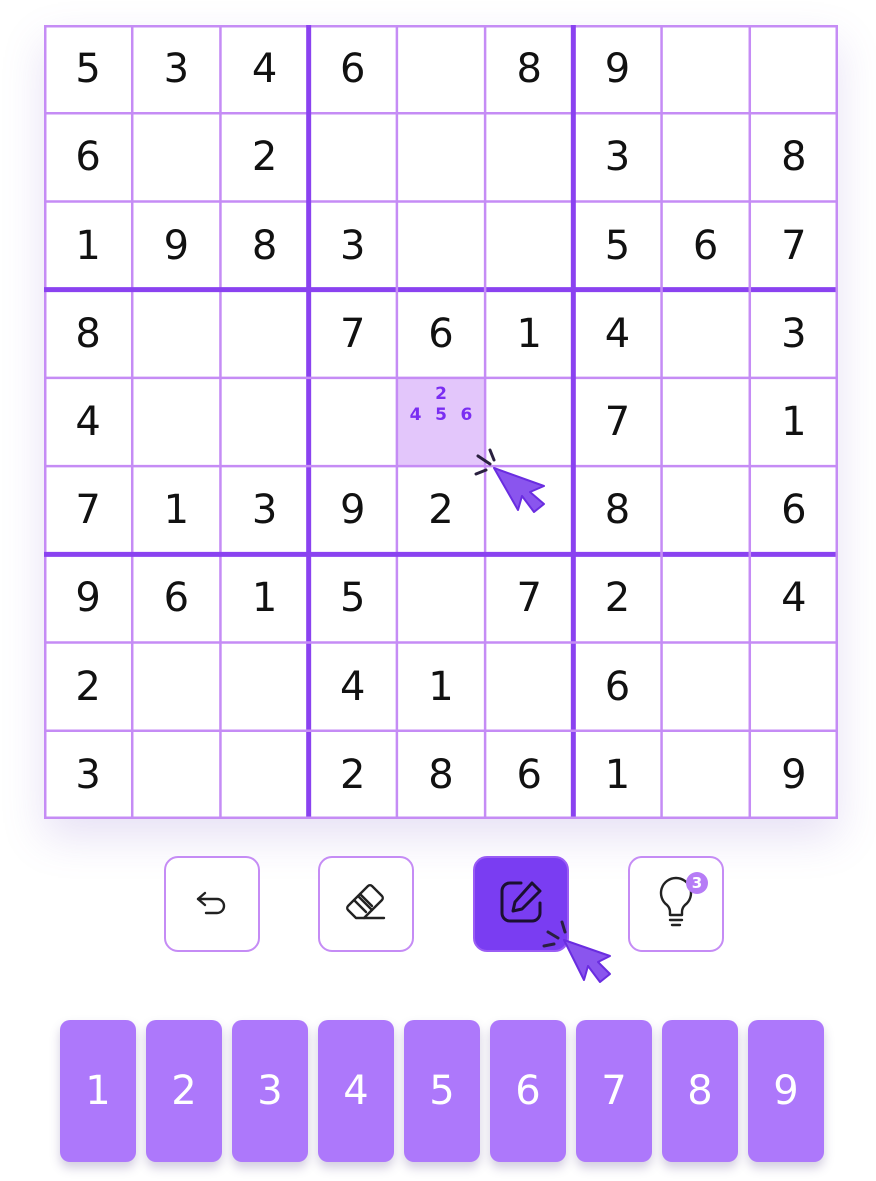 Image resolution: width=876 pixels, height=1181 pixels. I want to click on undo-icon, so click(212, 904).